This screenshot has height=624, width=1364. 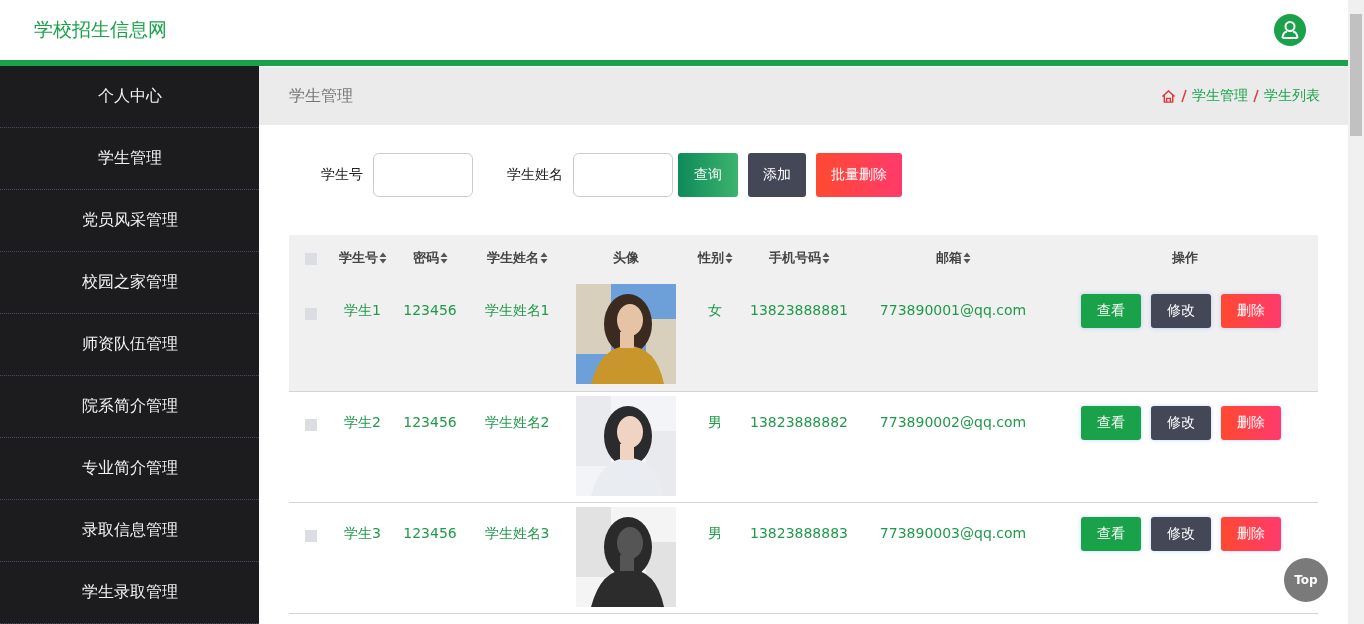 I want to click on user-avatar-icon, so click(x=1290, y=30).